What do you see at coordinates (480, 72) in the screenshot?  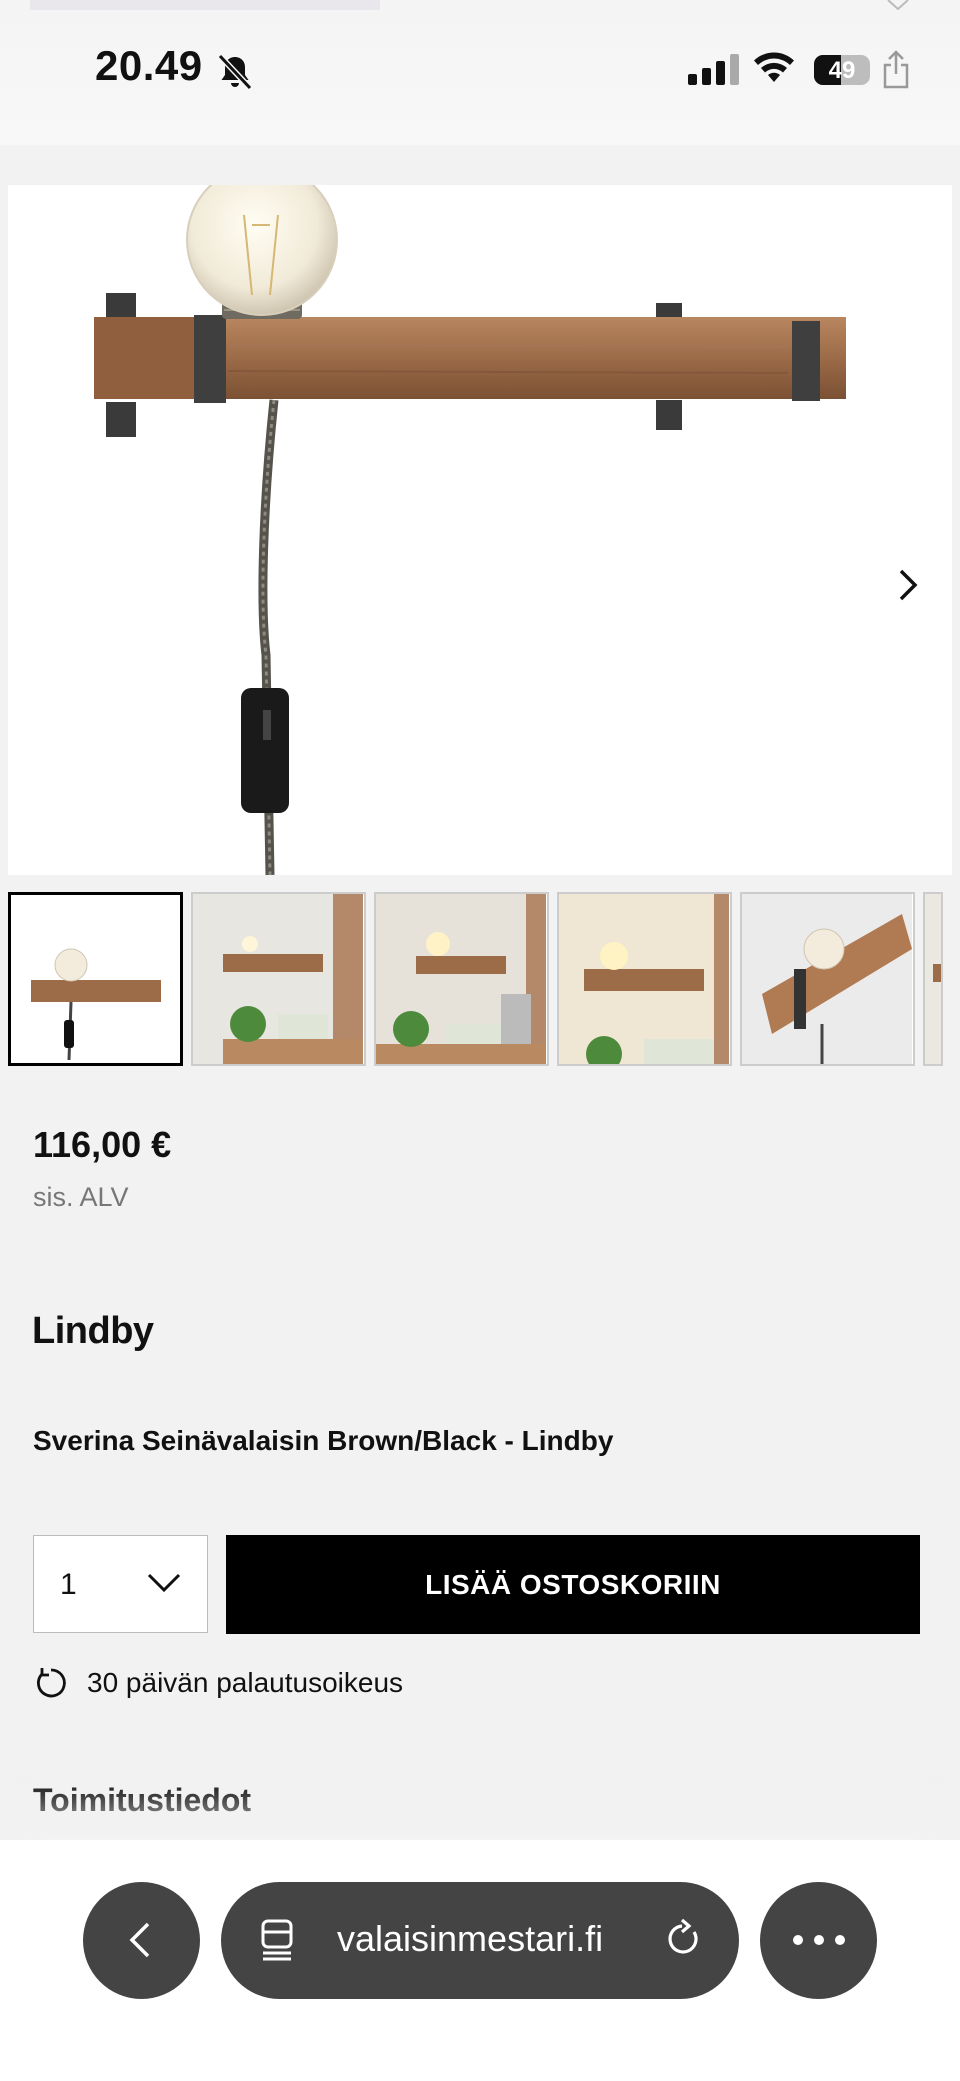 I see `status-bar: 20.49 49` at bounding box center [480, 72].